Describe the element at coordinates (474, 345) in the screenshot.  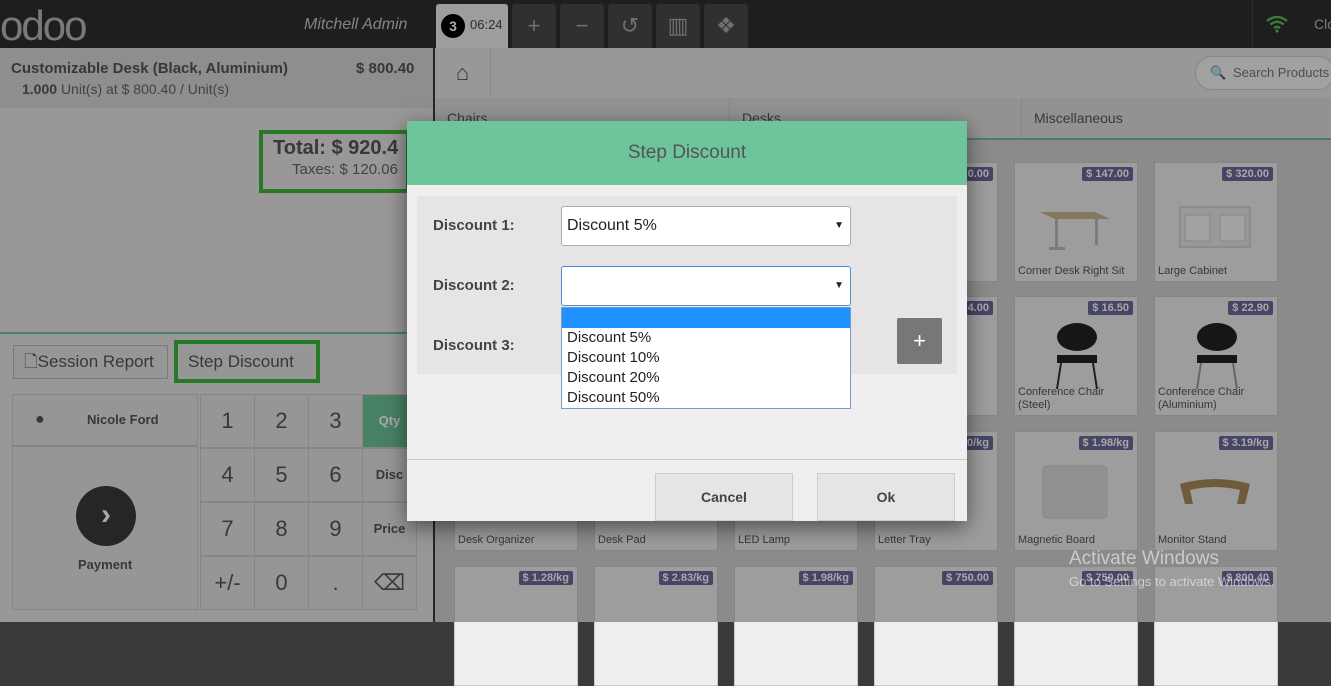
I see `discount3-label: Discount 3:` at that location.